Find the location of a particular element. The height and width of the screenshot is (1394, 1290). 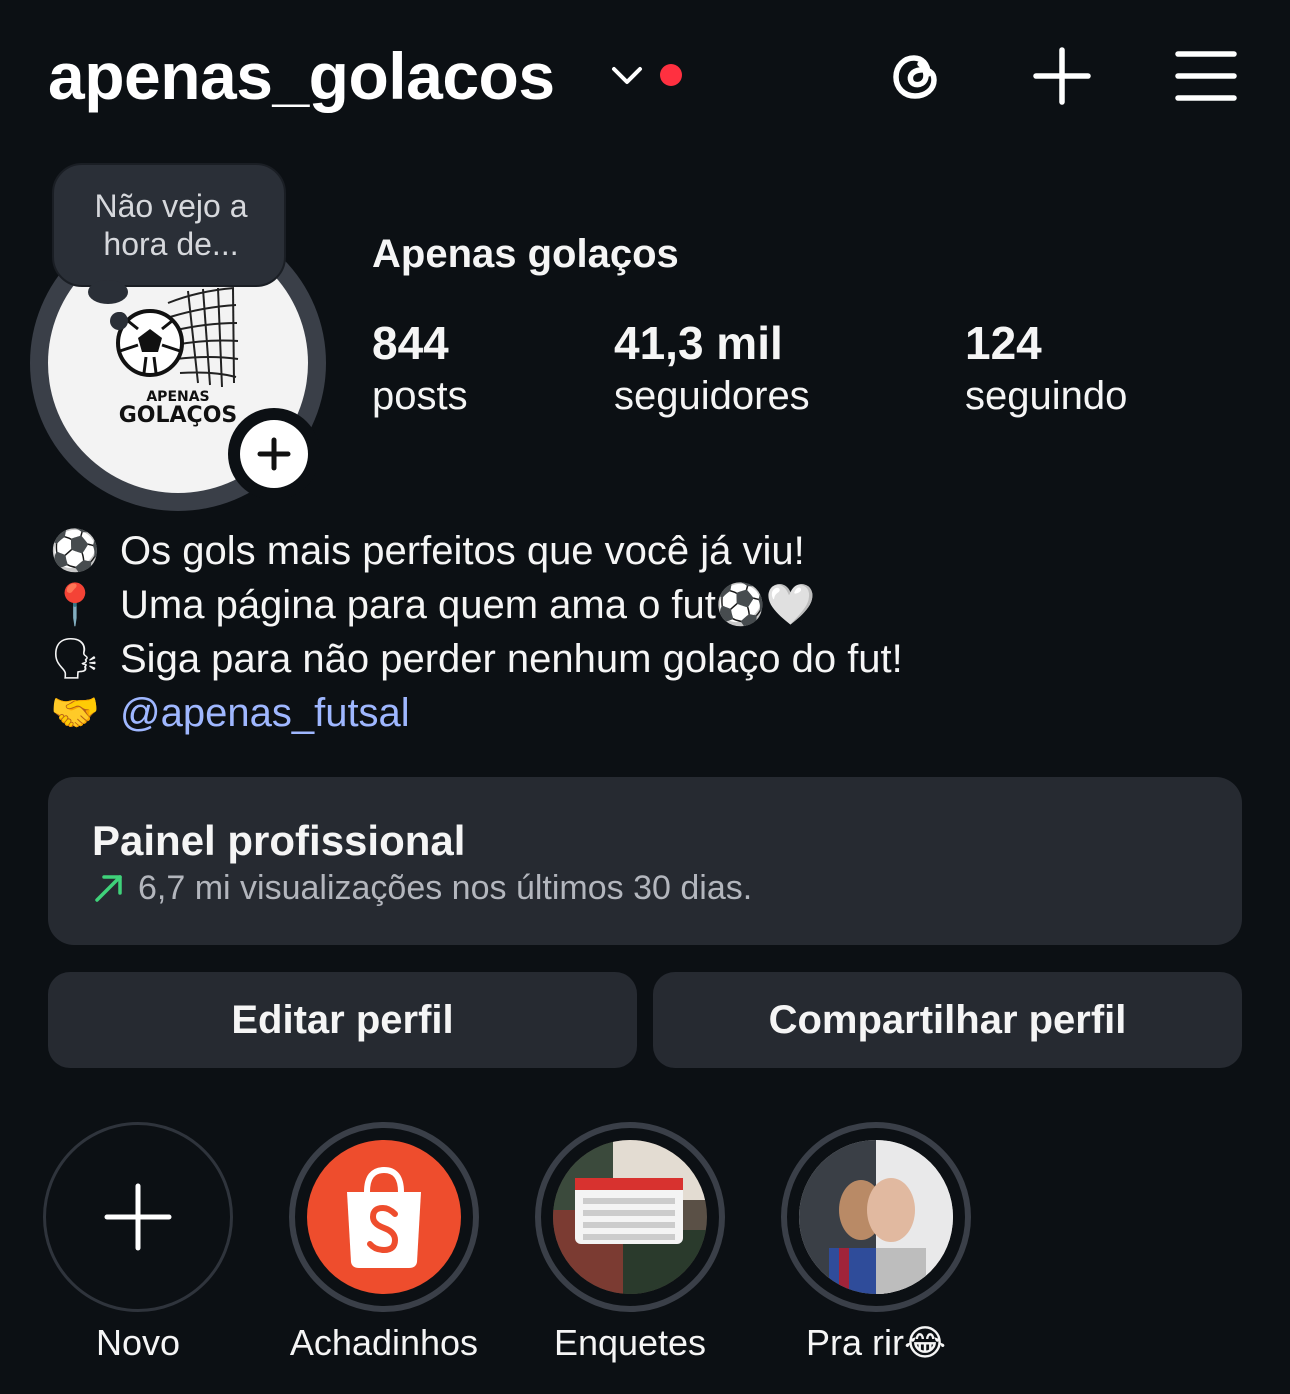

username-title: apenas_golacos is located at coordinates (301, 76).